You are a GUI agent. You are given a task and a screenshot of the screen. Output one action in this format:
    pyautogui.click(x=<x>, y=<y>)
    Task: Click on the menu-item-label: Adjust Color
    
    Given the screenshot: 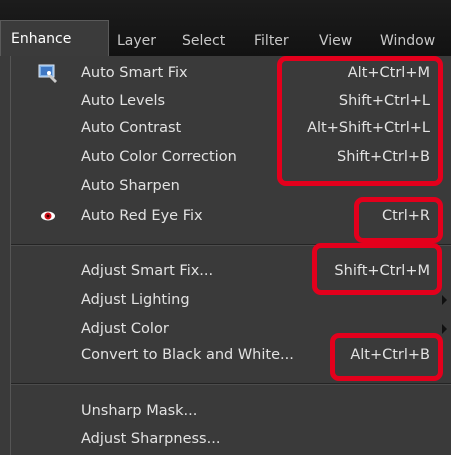 What is the action you would take?
    pyautogui.click(x=125, y=329)
    